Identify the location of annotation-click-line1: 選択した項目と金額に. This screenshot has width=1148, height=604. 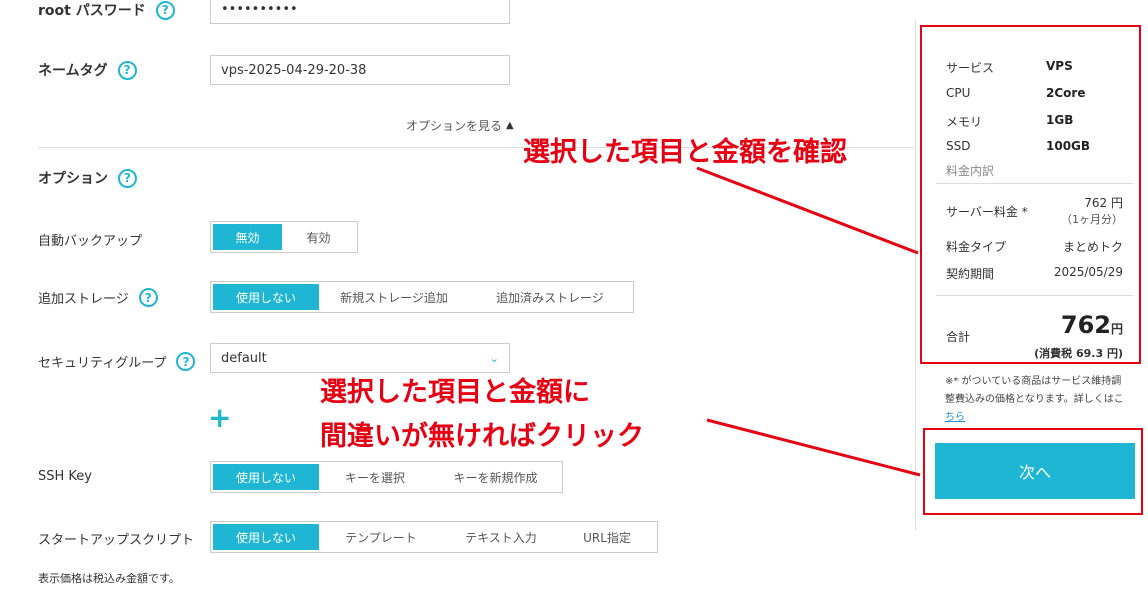
(455, 392).